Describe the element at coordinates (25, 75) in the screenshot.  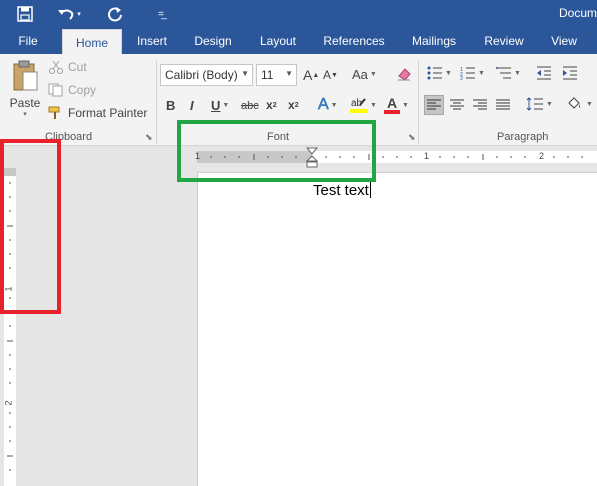
I see `paste-icon` at that location.